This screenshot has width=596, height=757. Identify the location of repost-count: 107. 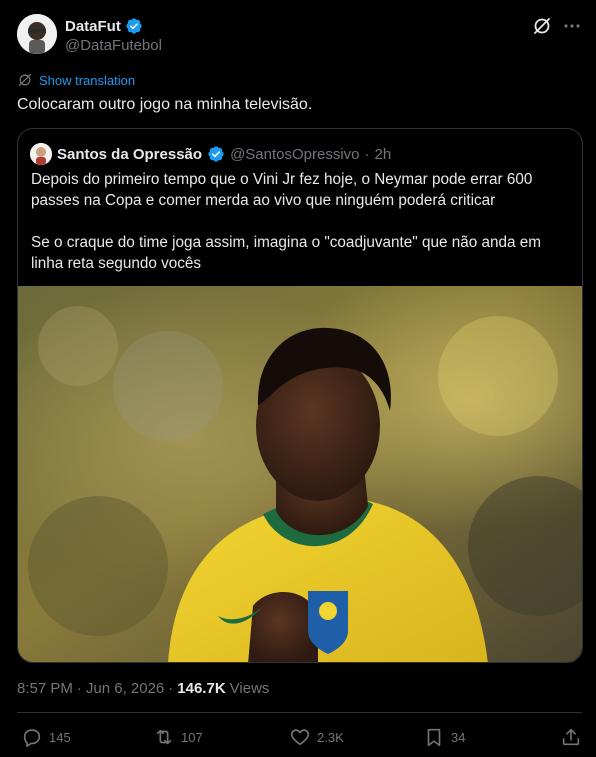
(192, 737).